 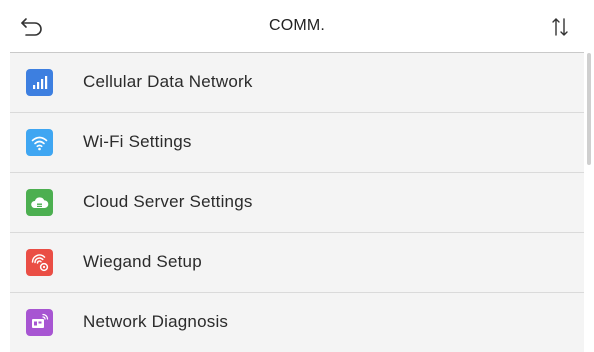 I want to click on menu-item-label: Cellular Data Network, so click(x=168, y=81).